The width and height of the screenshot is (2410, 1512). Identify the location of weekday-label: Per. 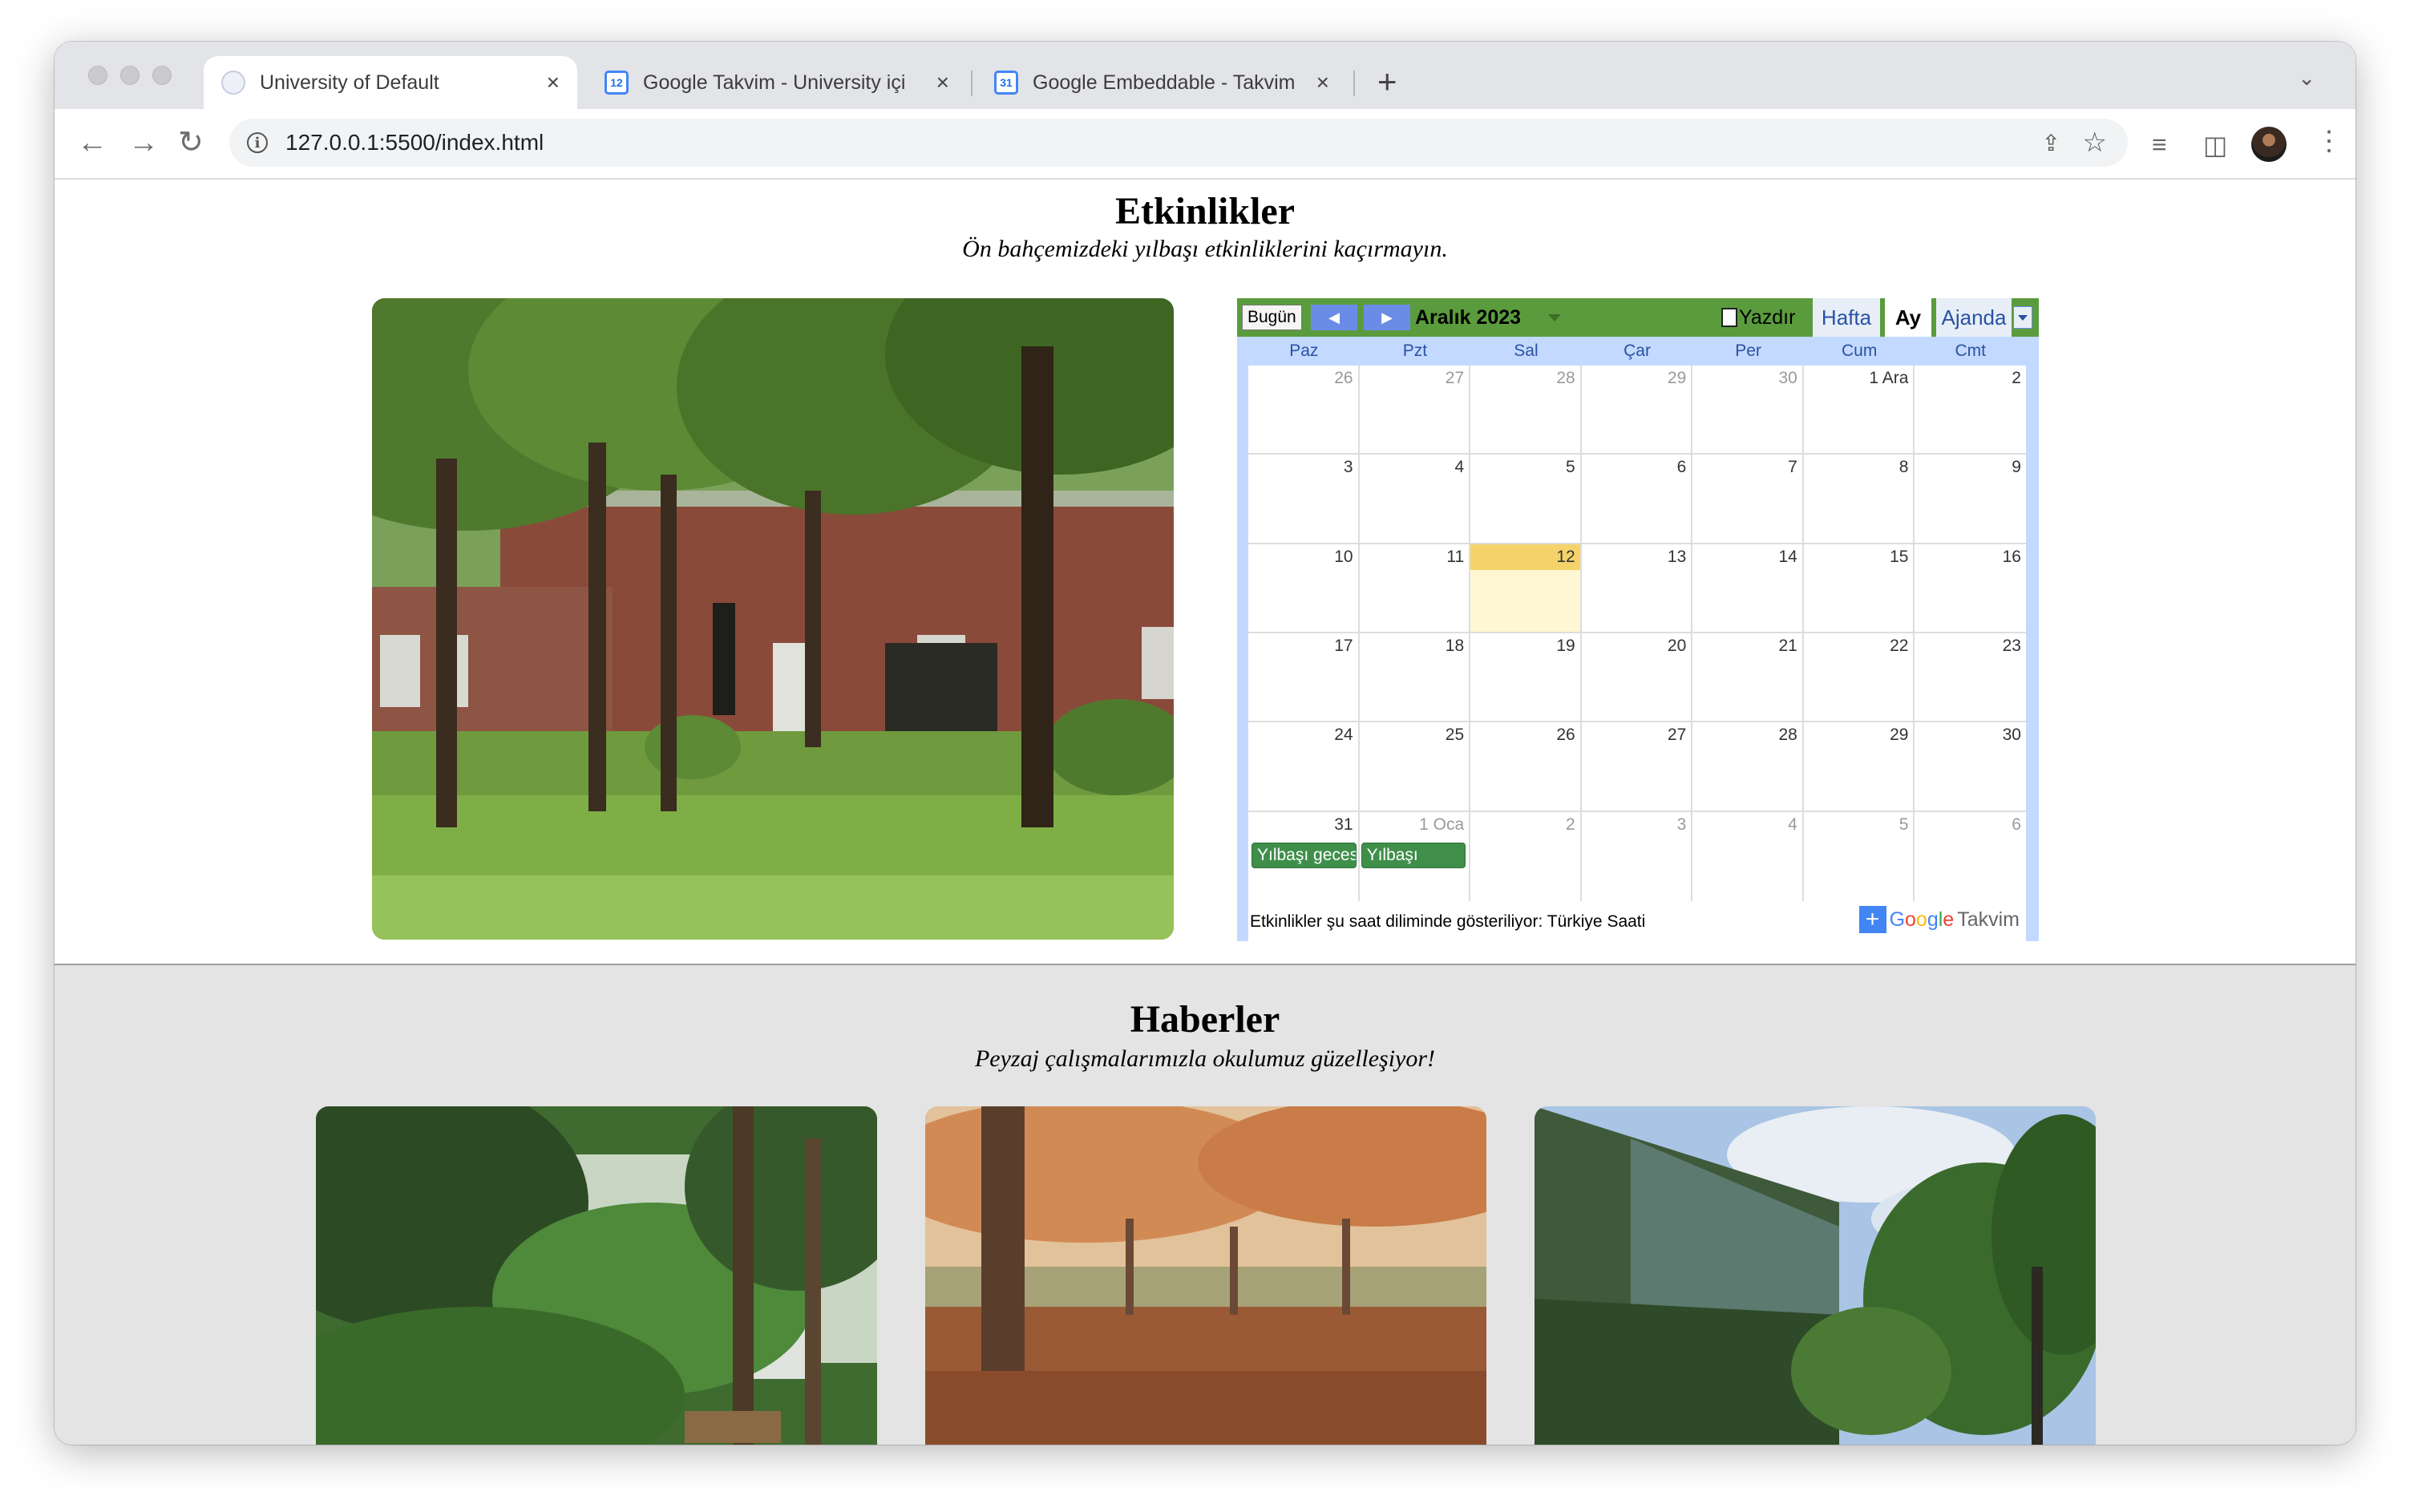
(1748, 351).